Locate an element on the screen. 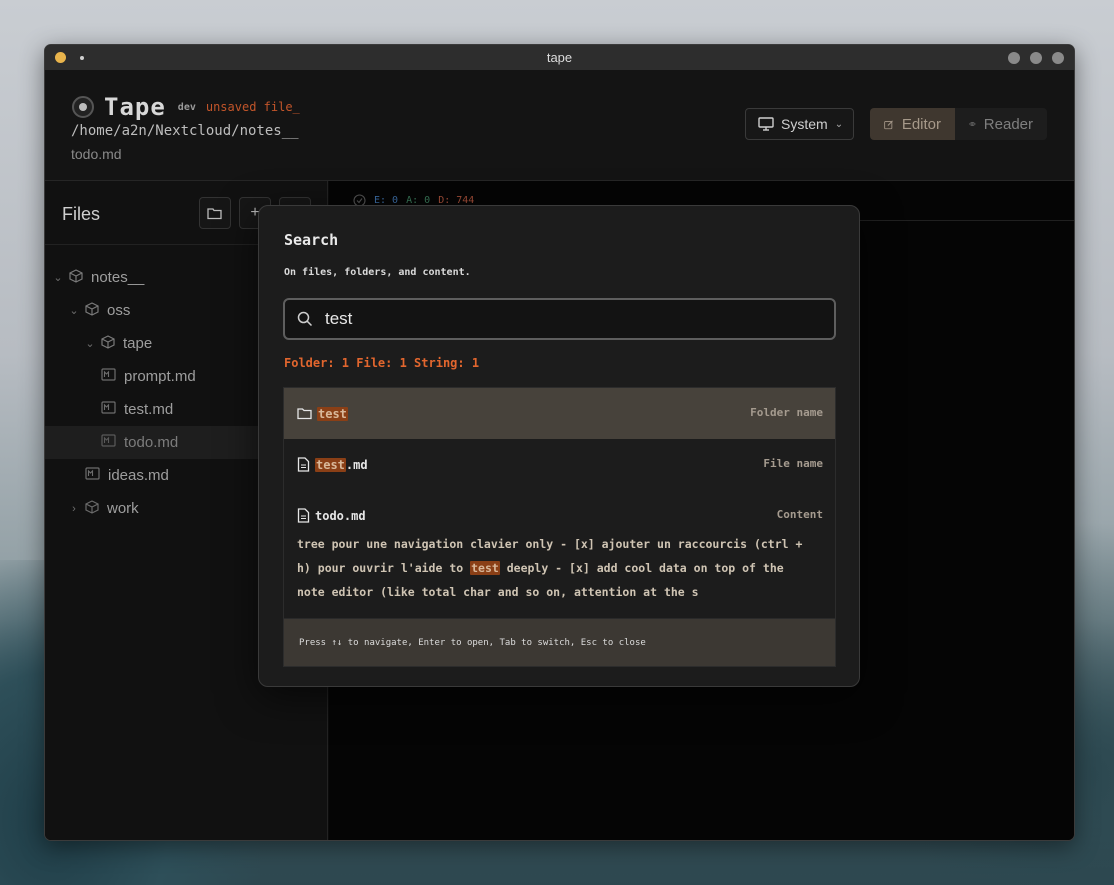 The width and height of the screenshot is (1114, 885). close-button is located at coordinates (1058, 58).